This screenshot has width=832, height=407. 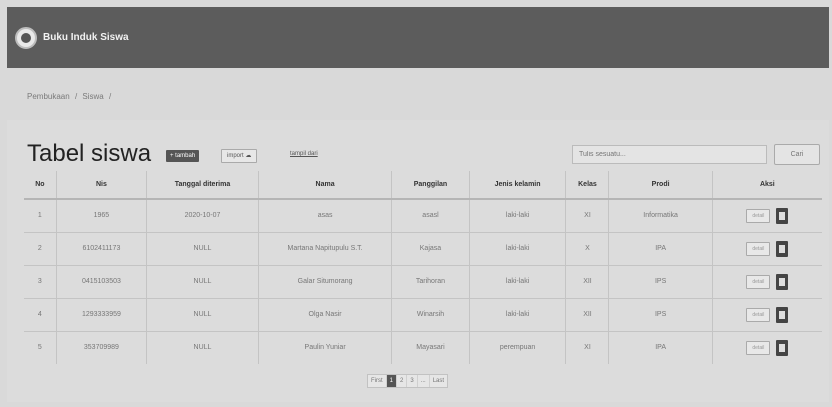 I want to click on table-cell: 1293333959, so click(x=101, y=314).